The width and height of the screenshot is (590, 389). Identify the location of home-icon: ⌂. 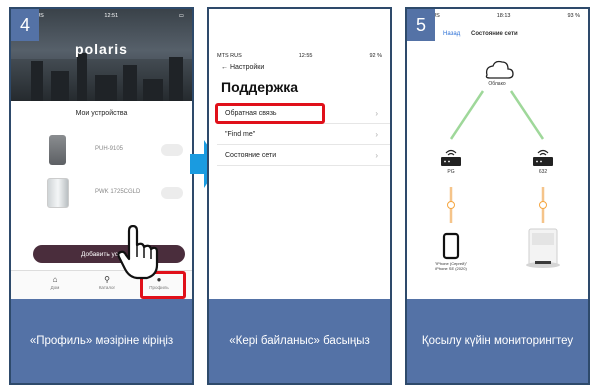
(55, 279).